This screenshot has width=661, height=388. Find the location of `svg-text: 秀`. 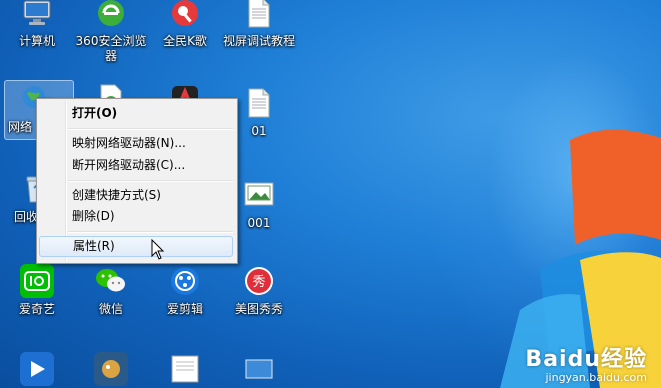

svg-text: 秀 is located at coordinates (258, 282).